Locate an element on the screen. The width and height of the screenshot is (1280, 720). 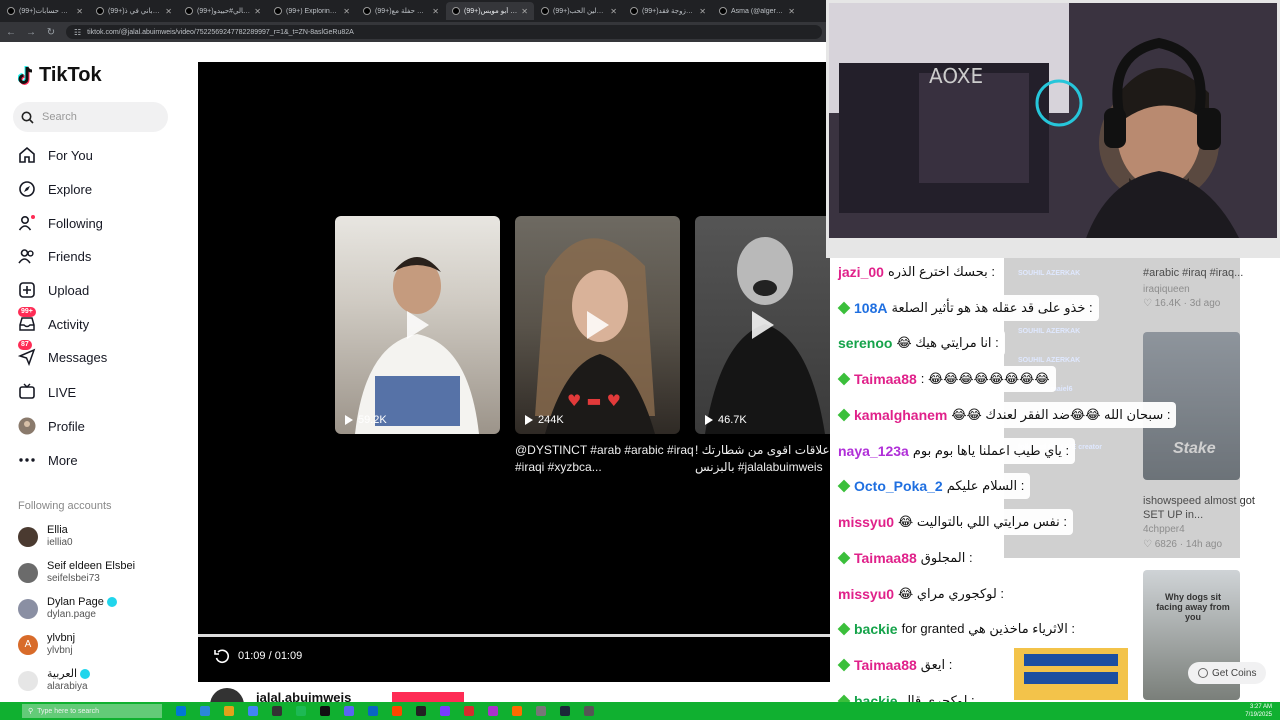
following-account: Dylan Page dylan.page is located at coordinates (67, 608).